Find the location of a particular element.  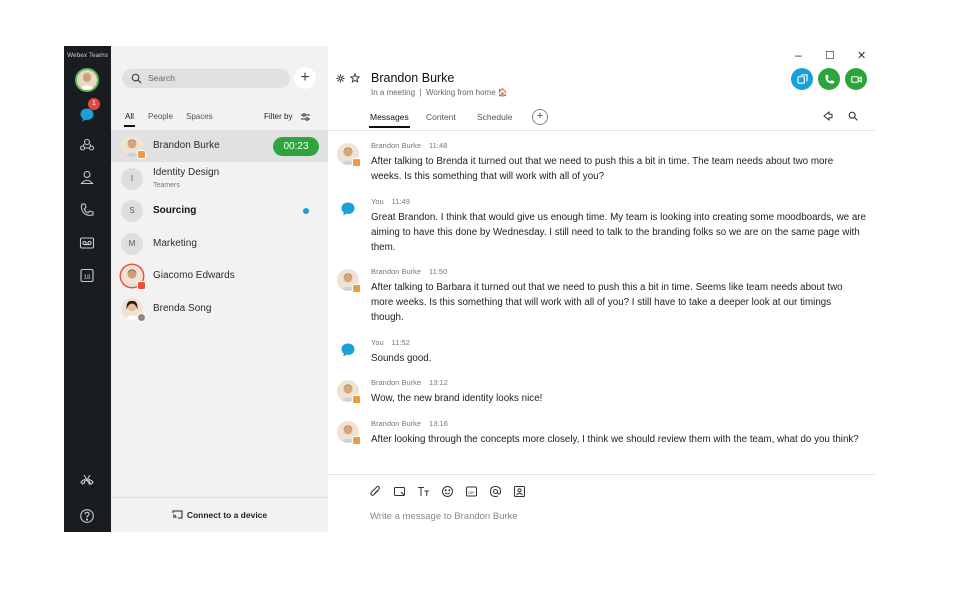

message-meta: You 11:52 is located at coordinates (390, 342).